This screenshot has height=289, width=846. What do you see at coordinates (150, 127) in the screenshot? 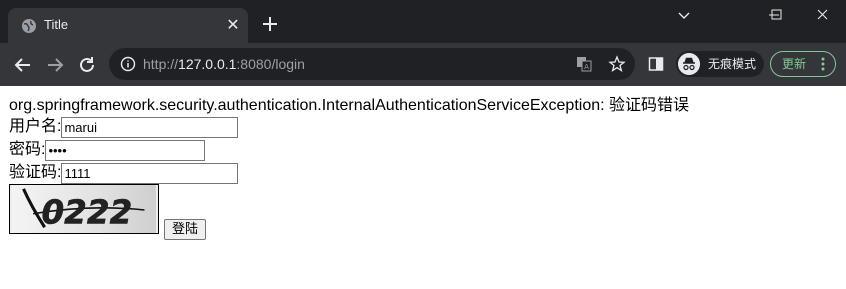
I see `username-input` at bounding box center [150, 127].